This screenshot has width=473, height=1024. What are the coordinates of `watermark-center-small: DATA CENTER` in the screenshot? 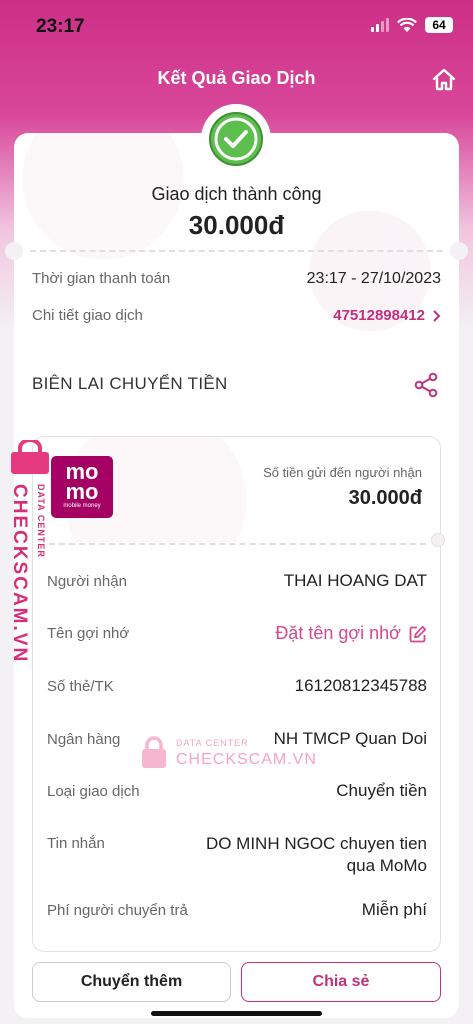 It's located at (212, 743).